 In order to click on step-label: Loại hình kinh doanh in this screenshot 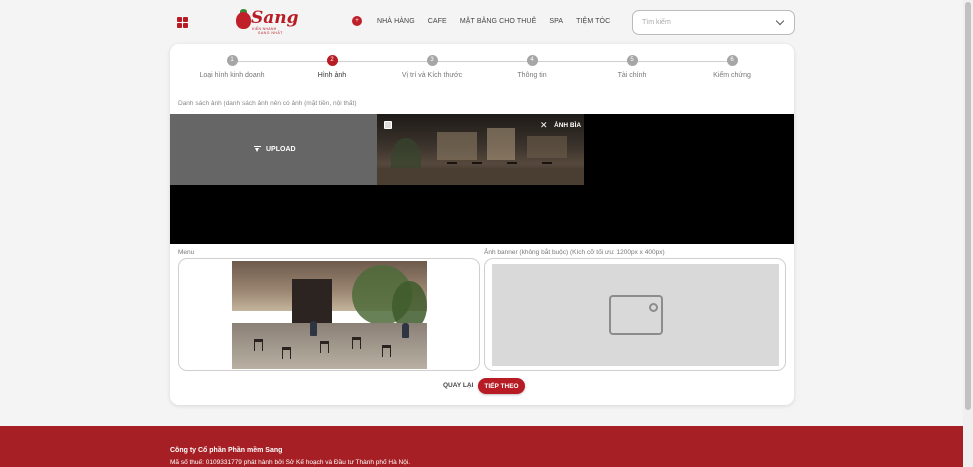, I will do `click(232, 75)`.